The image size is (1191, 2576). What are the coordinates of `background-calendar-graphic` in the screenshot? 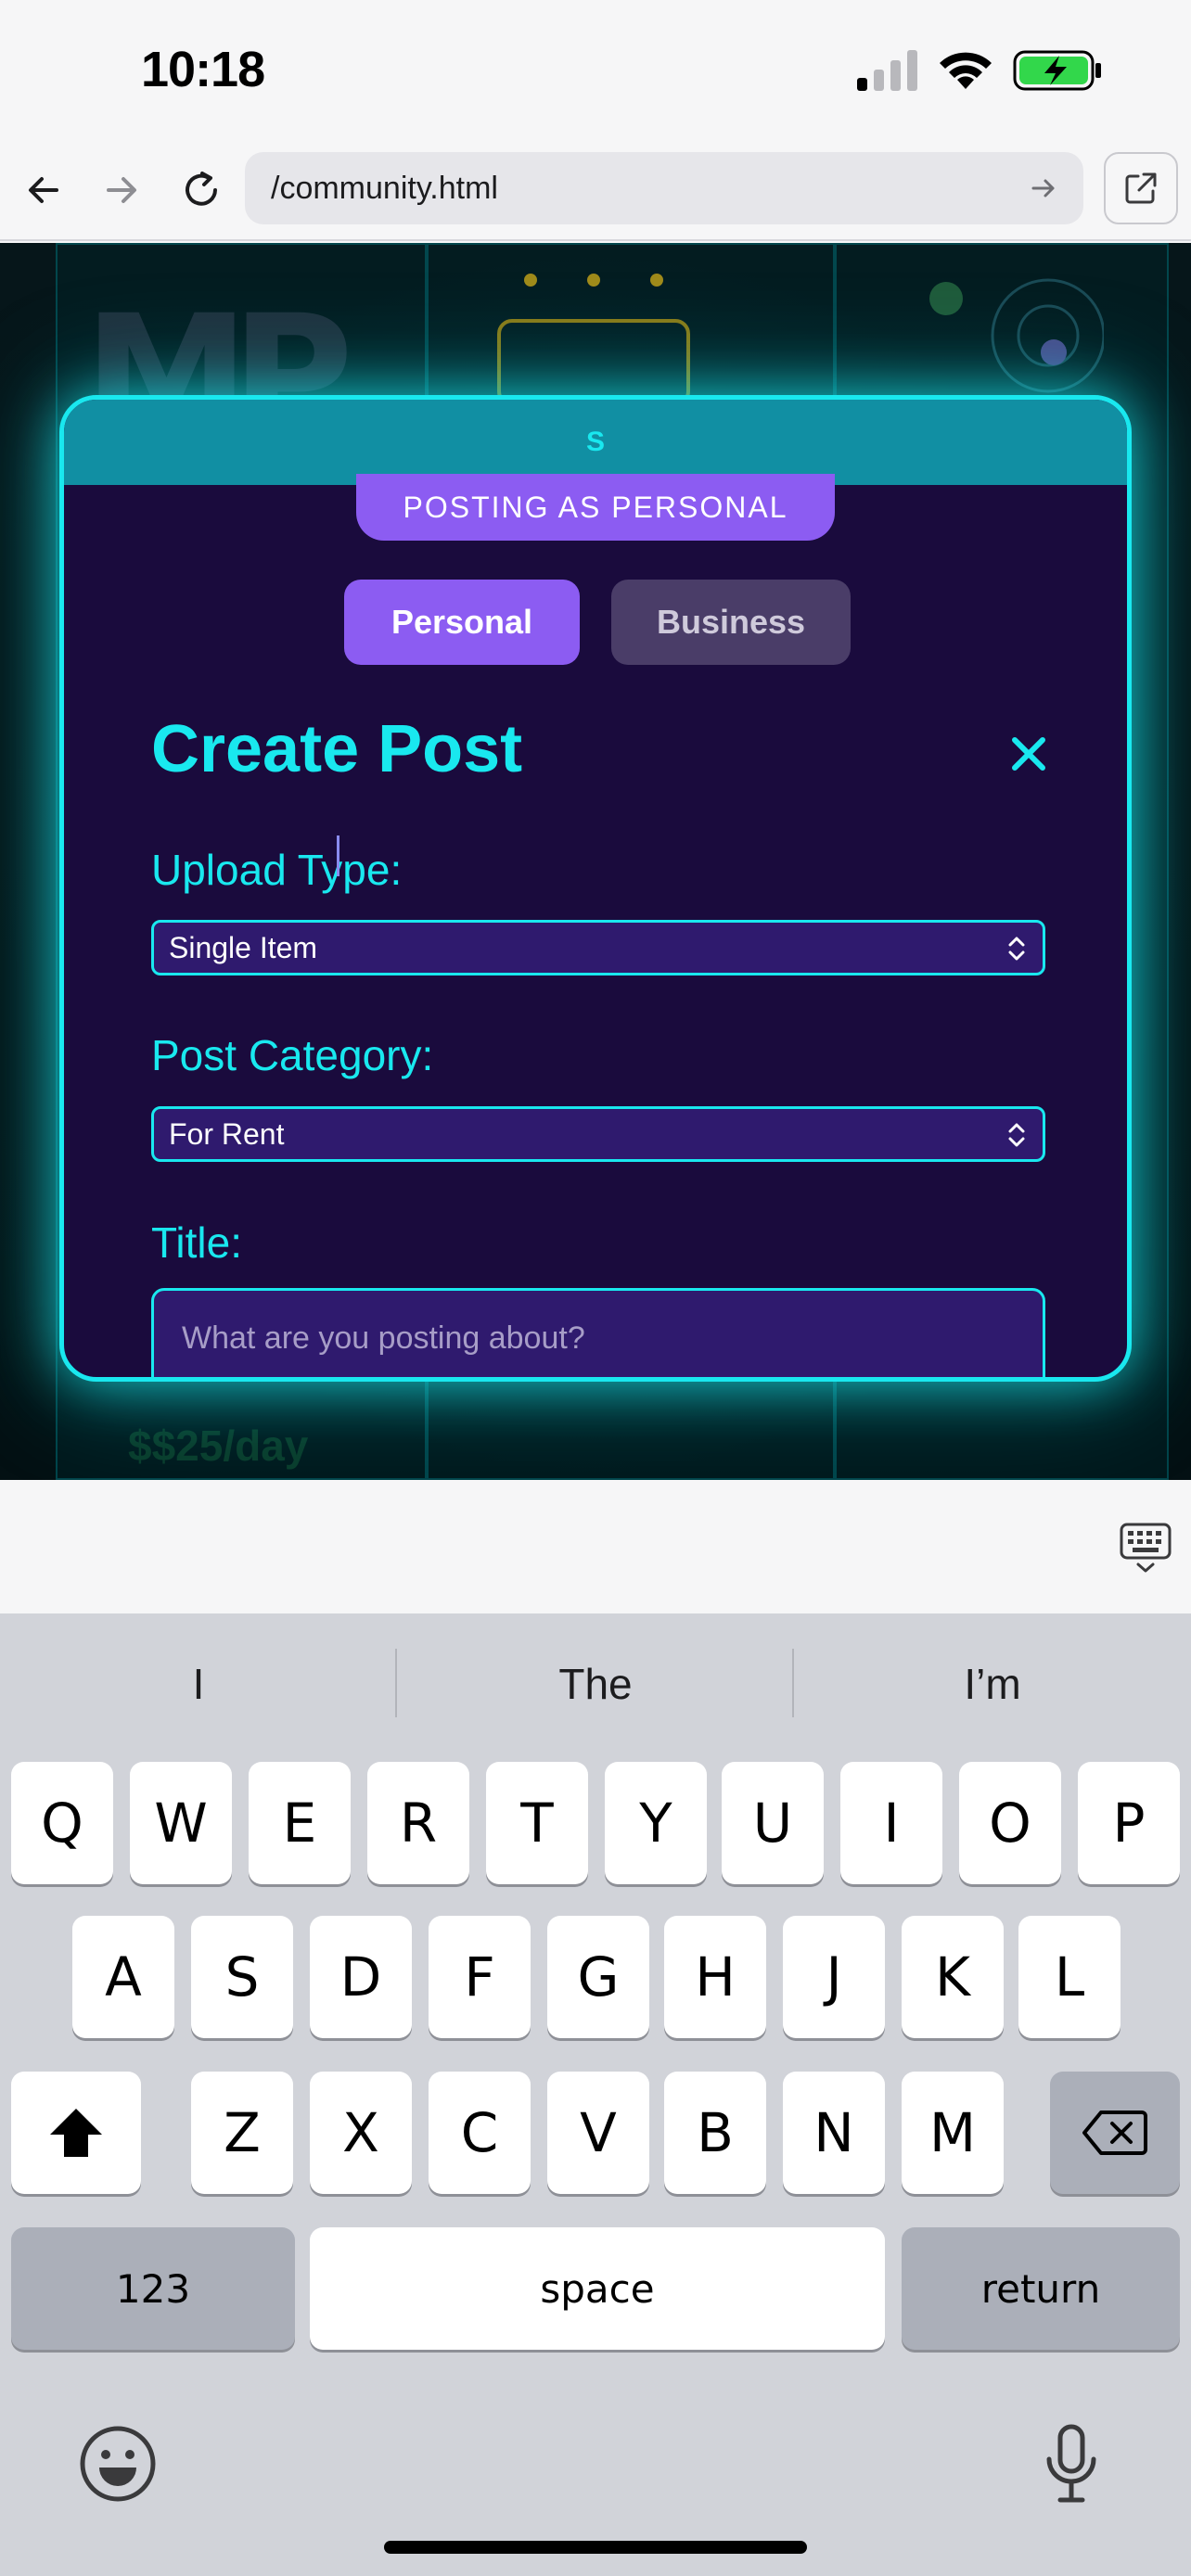 It's located at (593, 338).